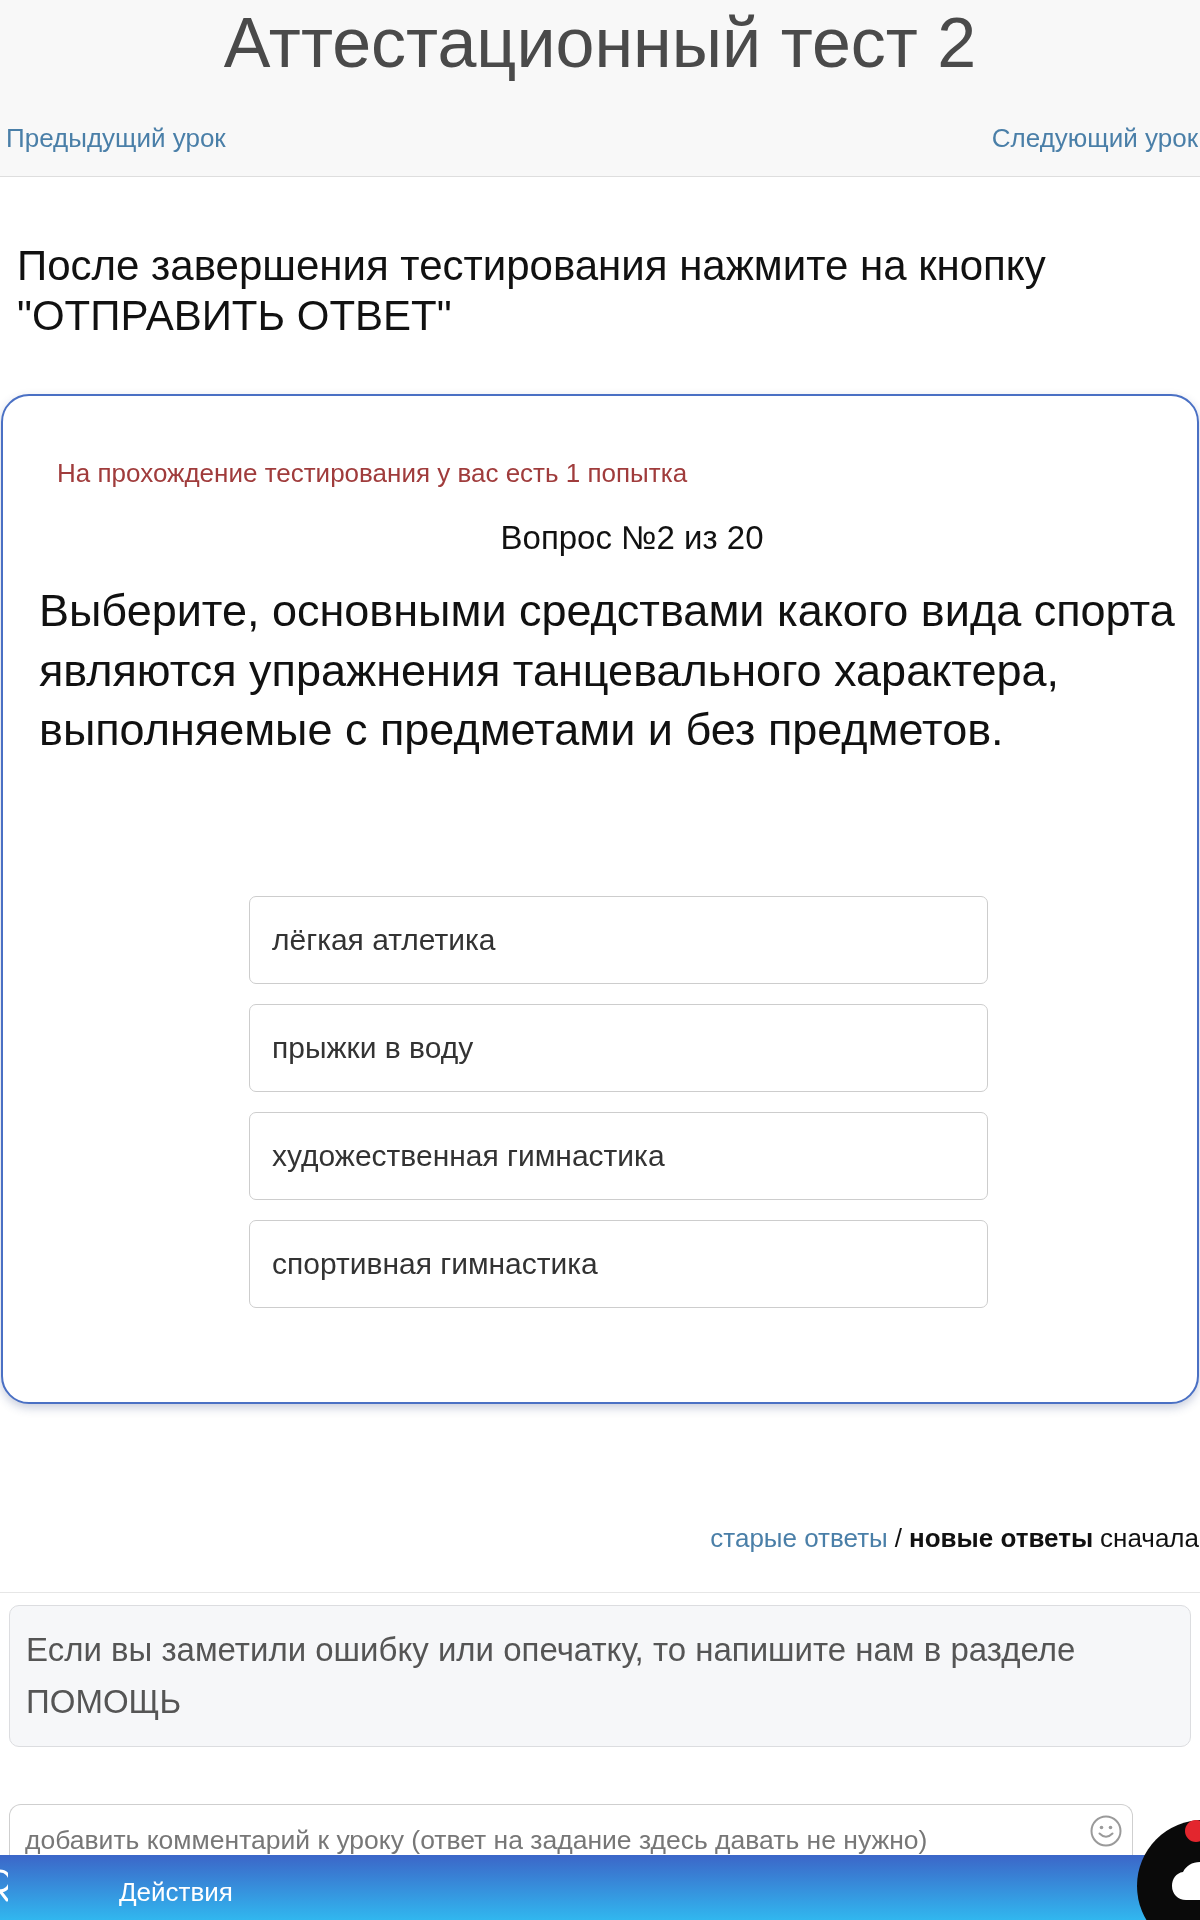 The image size is (1200, 1920). What do you see at coordinates (116, 138) in the screenshot?
I see `previous-lesson-link: Предыдущий урок` at bounding box center [116, 138].